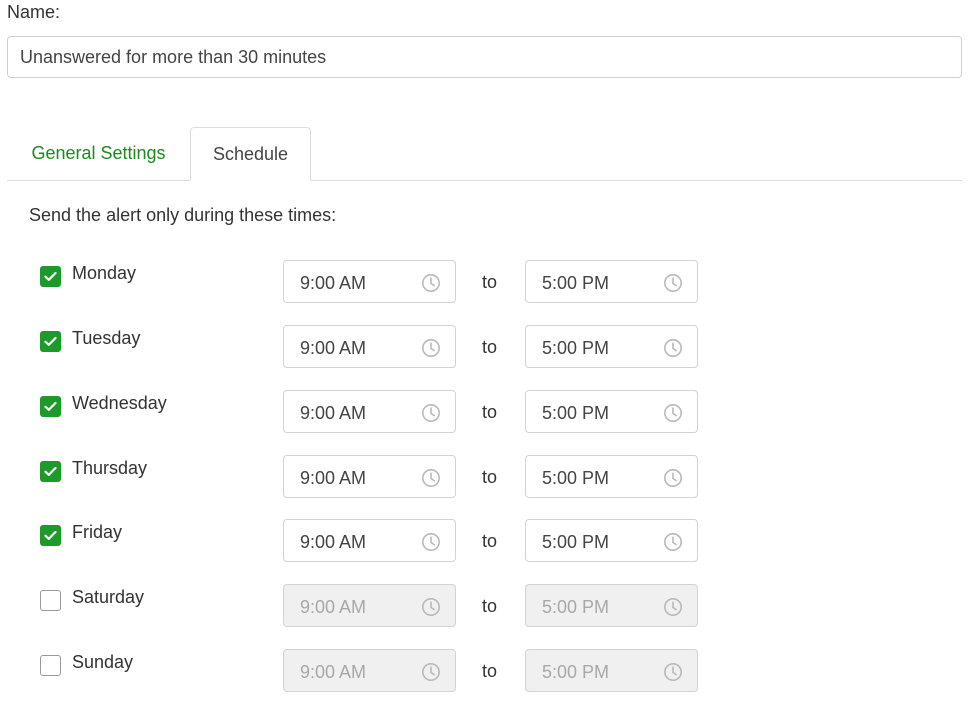  What do you see at coordinates (104, 273) in the screenshot?
I see `monday-label: Monday` at bounding box center [104, 273].